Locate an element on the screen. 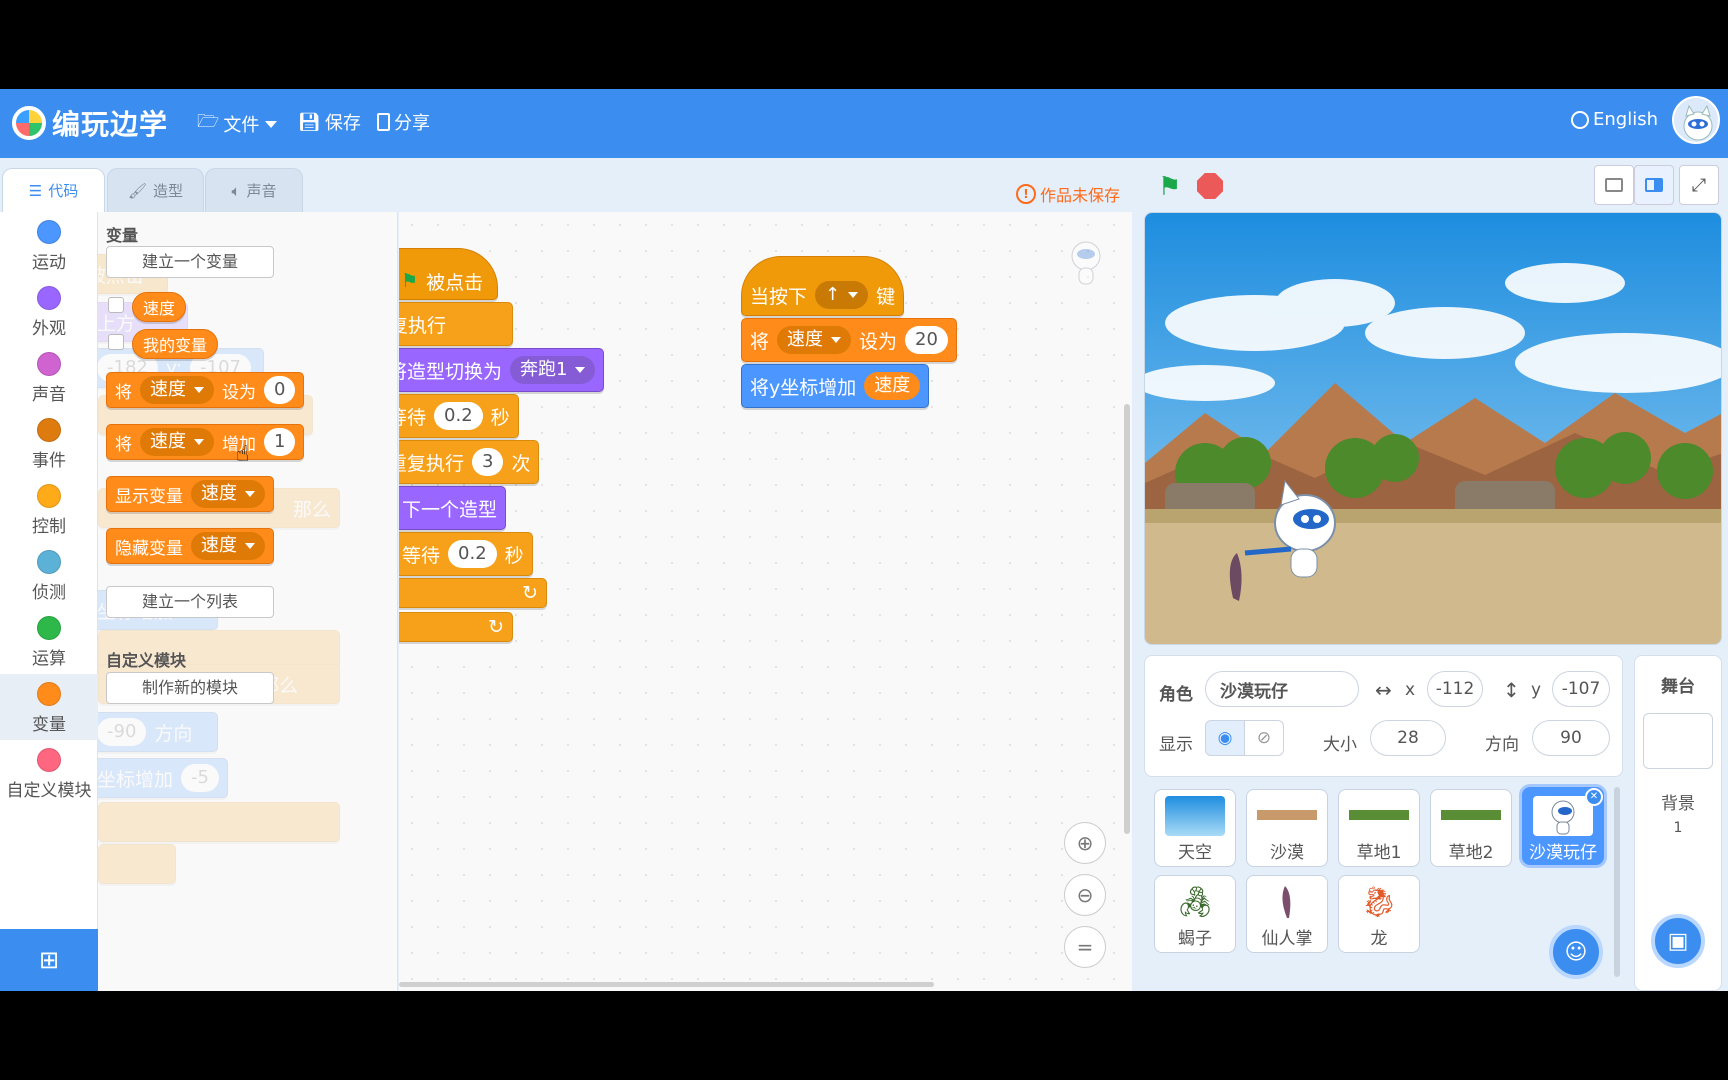  sprite-tile: 草地2 is located at coordinates (1471, 828).